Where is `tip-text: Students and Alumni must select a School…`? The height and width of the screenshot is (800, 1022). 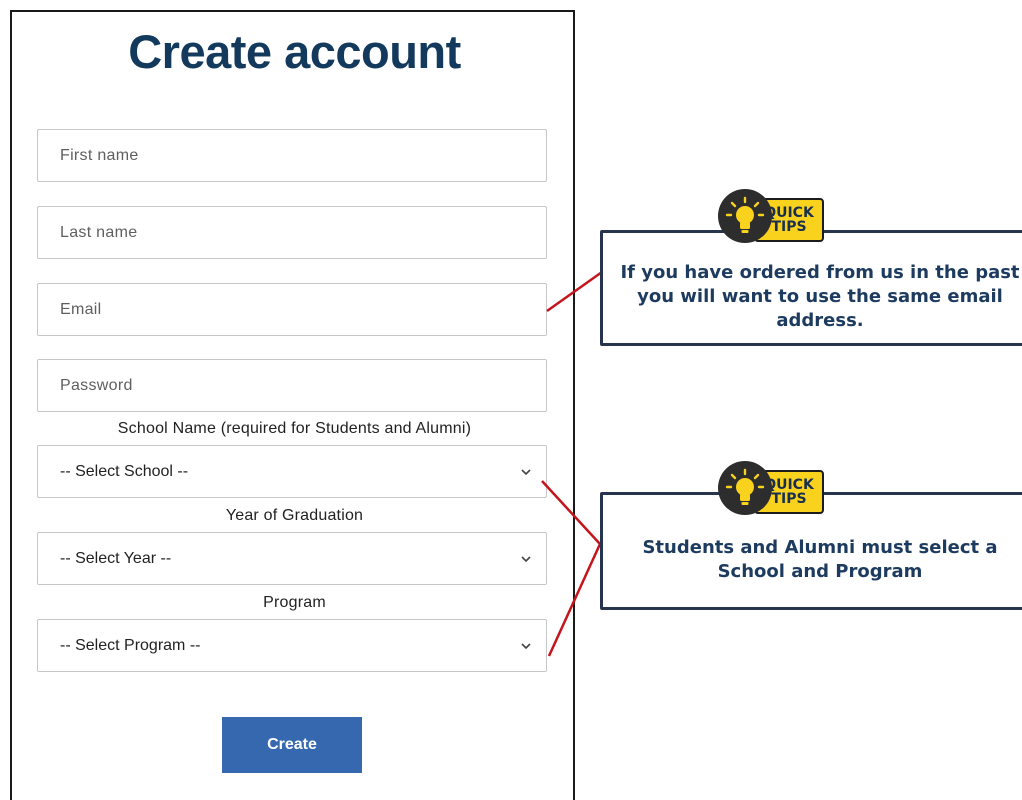
tip-text: Students and Alumni must select a School… is located at coordinates (820, 559).